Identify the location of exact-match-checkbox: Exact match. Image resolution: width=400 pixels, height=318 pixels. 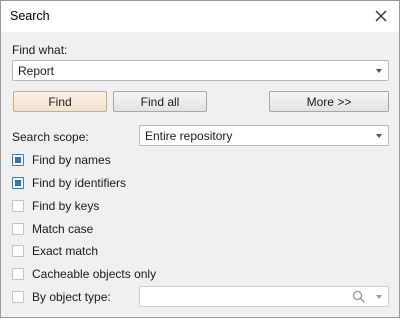
(55, 251).